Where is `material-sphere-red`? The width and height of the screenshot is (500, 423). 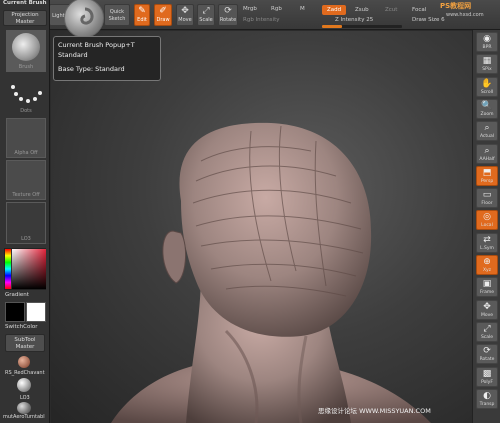 material-sphere-red is located at coordinates (24, 362).